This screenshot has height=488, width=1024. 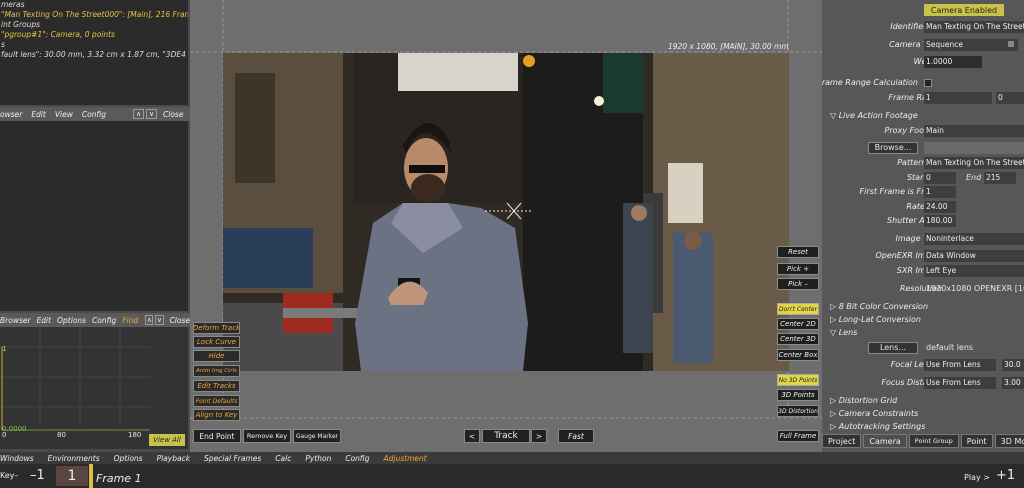 I want to click on menu-playback: Playback, so click(x=173, y=458).